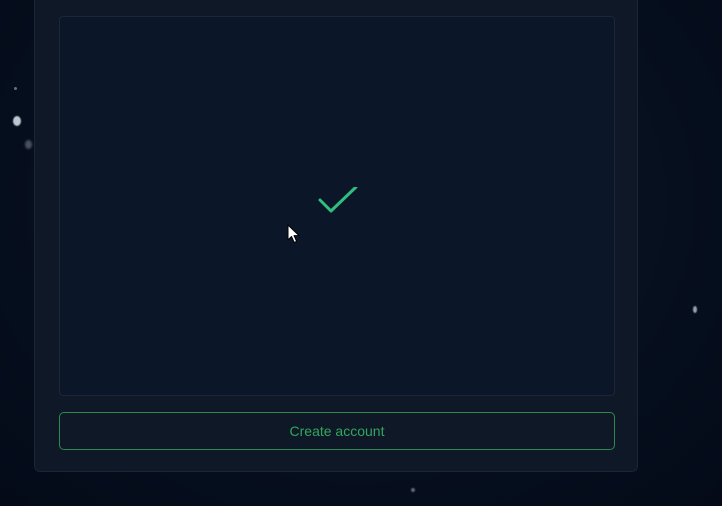 This screenshot has height=506, width=722. I want to click on mouse-cursor-icon, so click(293, 233).